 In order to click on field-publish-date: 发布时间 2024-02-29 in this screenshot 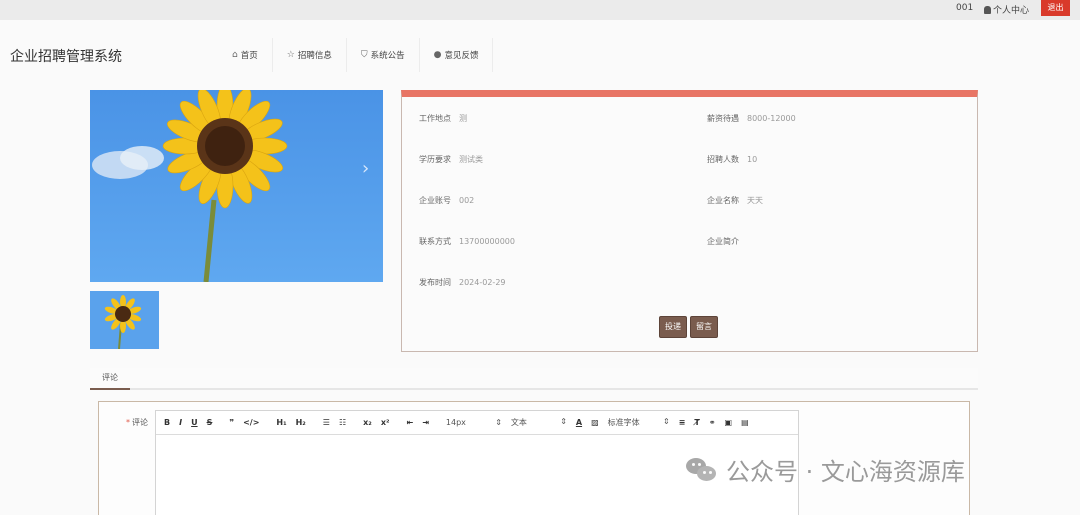, I will do `click(462, 282)`.